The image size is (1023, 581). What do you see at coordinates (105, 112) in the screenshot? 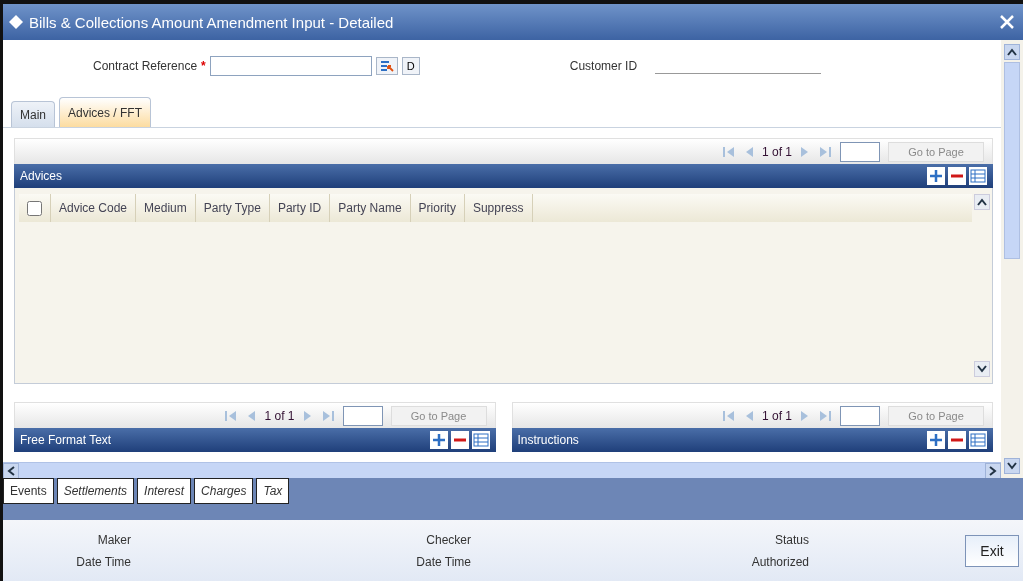
I see `tab: Advices / FFT` at bounding box center [105, 112].